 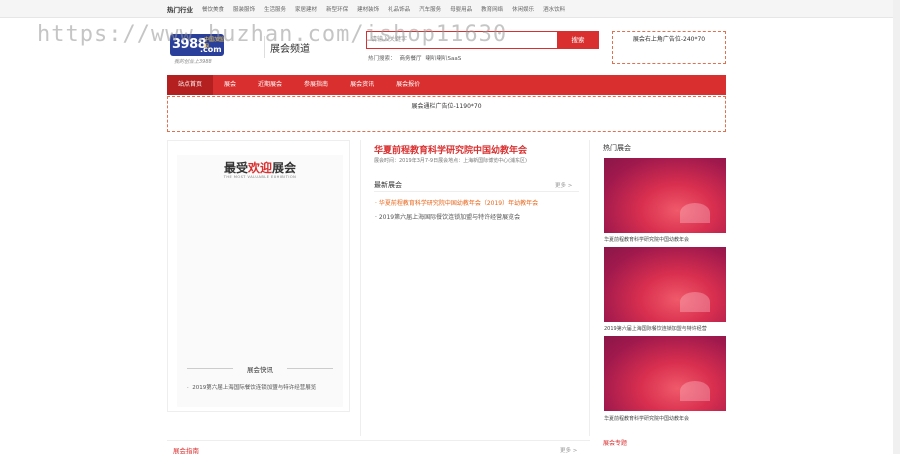 What do you see at coordinates (213, 9) in the screenshot?
I see `topbar-category: 餐饮美食` at bounding box center [213, 9].